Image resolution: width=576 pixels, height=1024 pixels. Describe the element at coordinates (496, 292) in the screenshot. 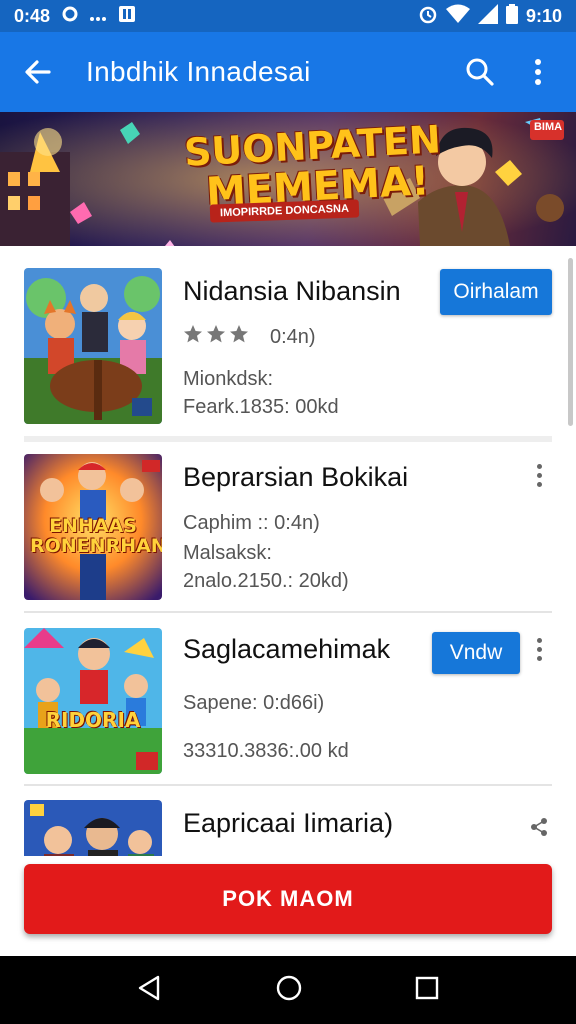

I see `install-button: Oirhalam` at that location.